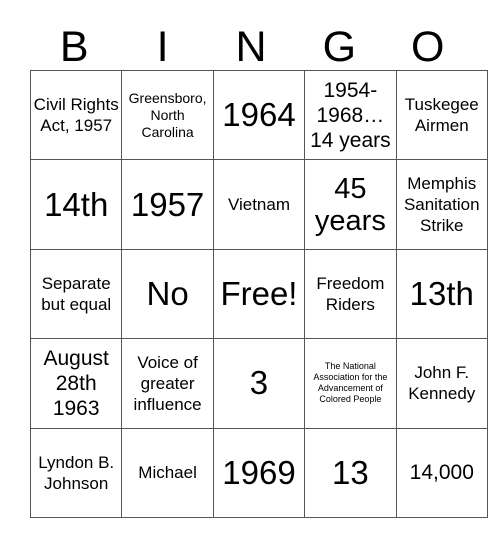 This screenshot has height=544, width=500. I want to click on bingo-cell-b4: August 28th 1963, so click(76, 383).